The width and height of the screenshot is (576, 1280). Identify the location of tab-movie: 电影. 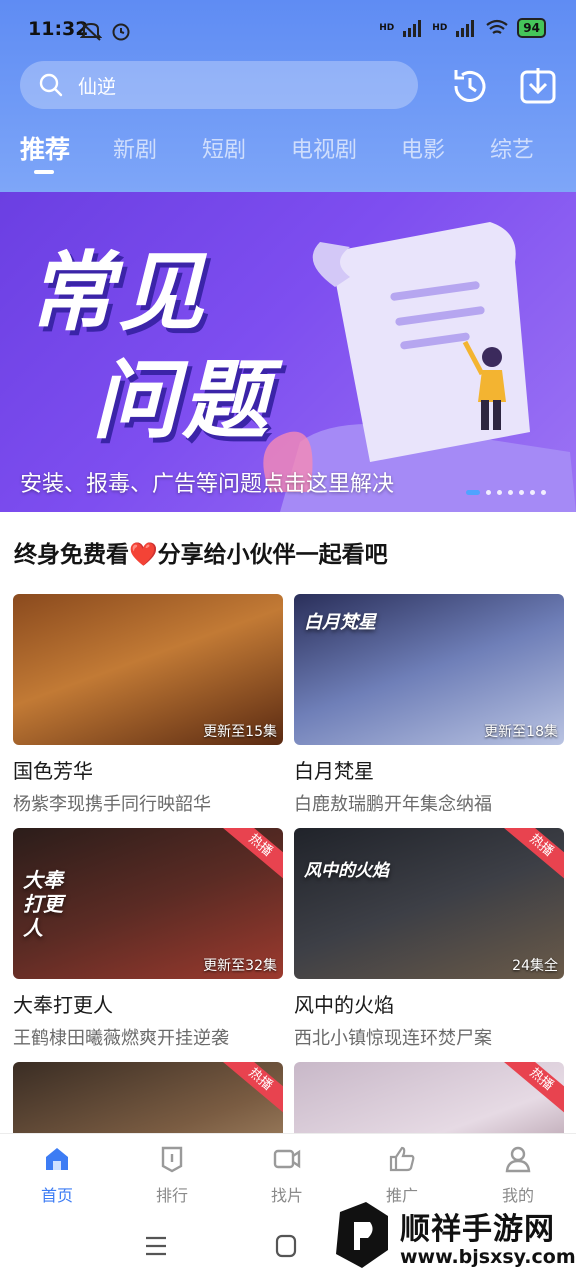
(423, 148).